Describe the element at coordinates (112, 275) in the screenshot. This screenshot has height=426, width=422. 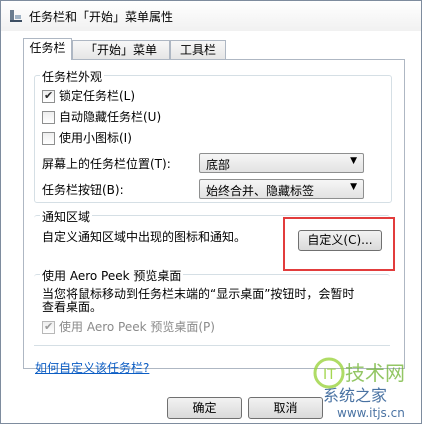
I see `peek-group-title: 使用 Aero Peek 预览桌面` at that location.